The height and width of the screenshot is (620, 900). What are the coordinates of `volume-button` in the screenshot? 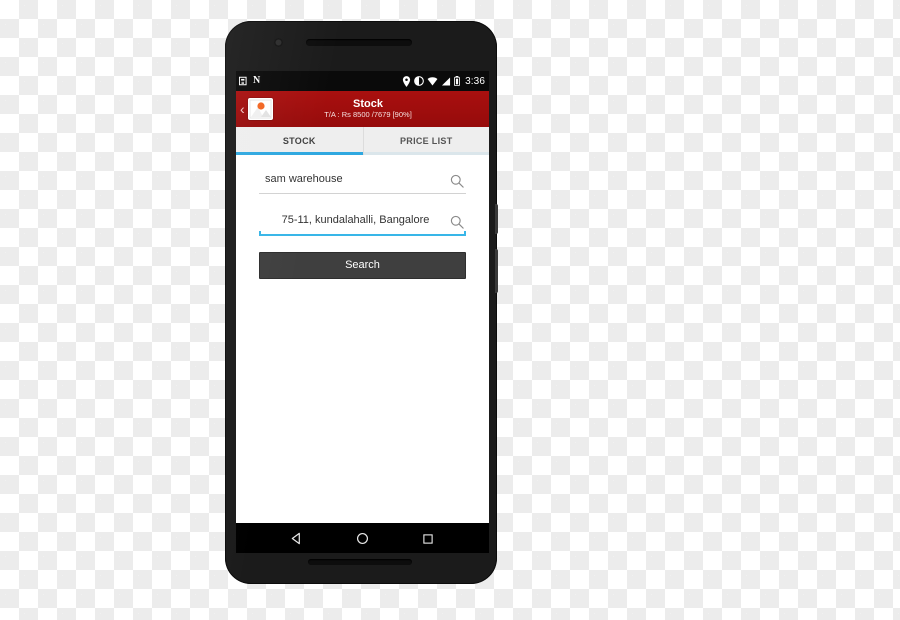 It's located at (496, 271).